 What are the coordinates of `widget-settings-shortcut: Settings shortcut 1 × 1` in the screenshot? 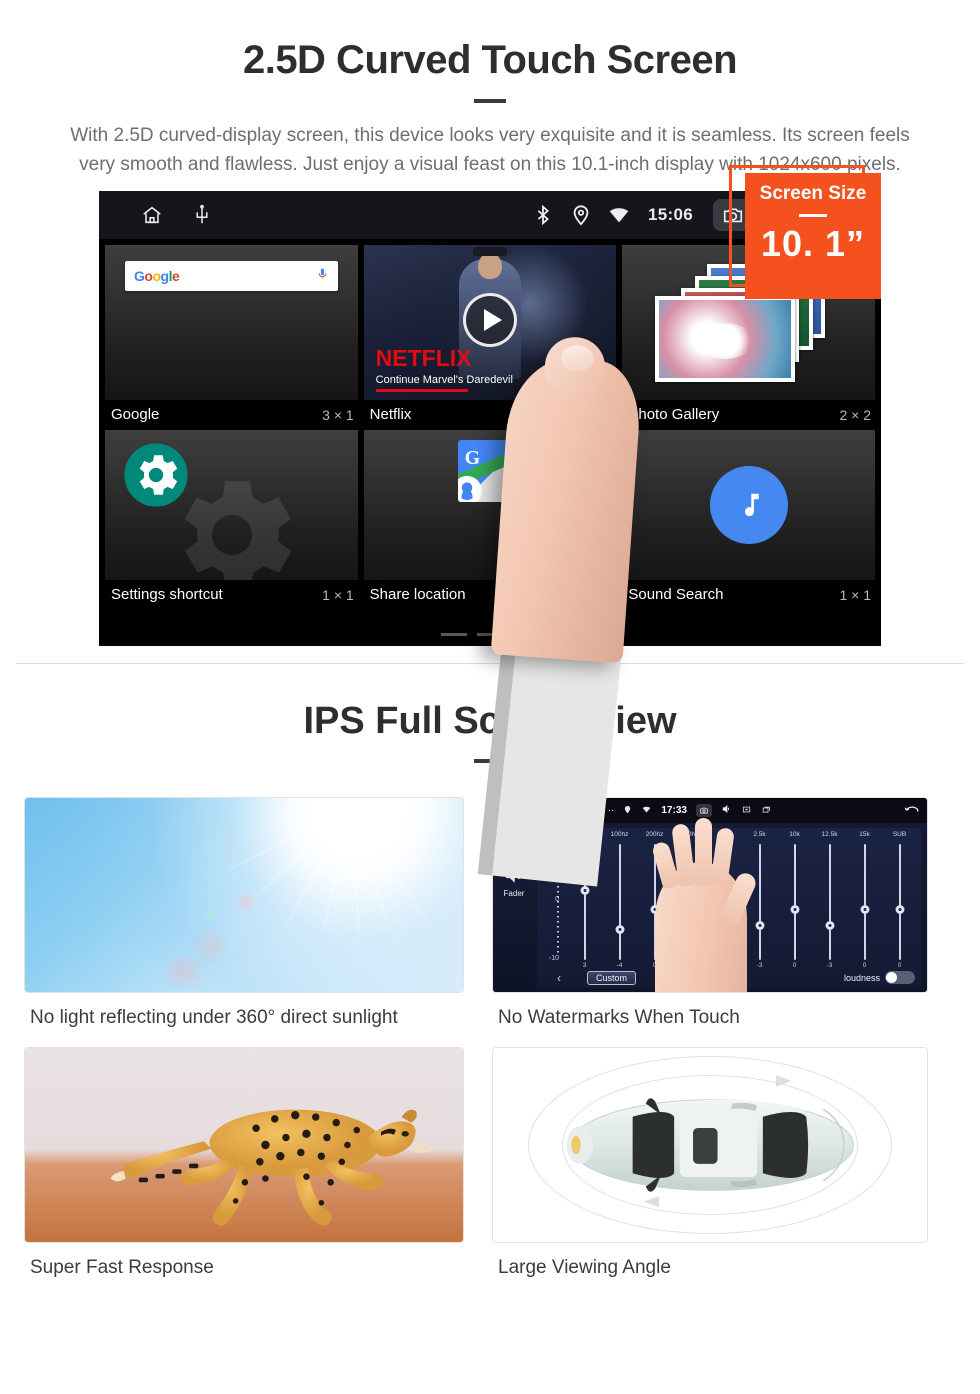 It's located at (231, 520).